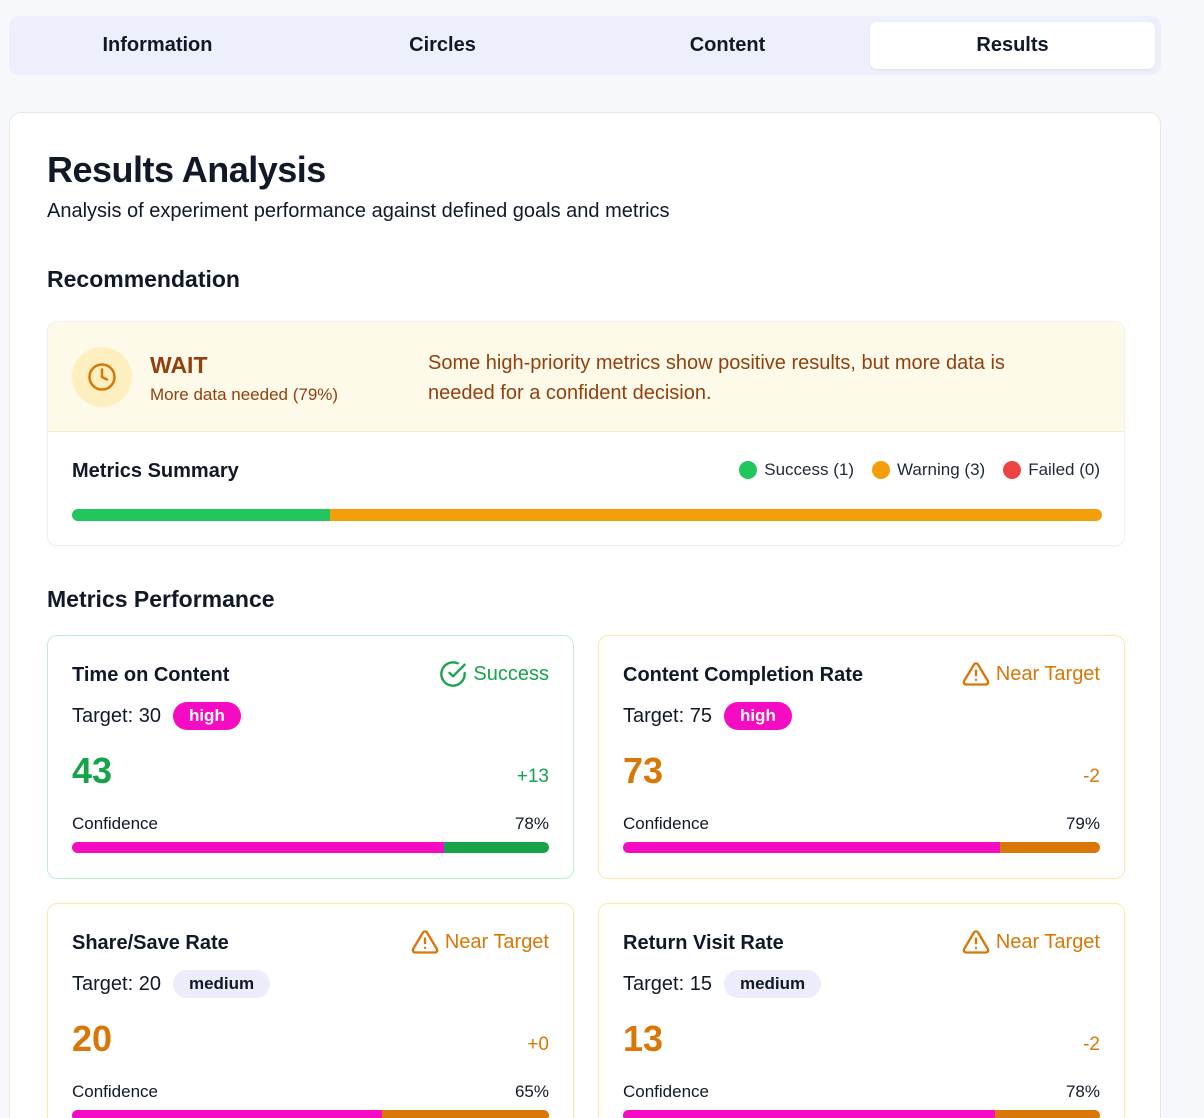  Describe the element at coordinates (1012, 45) in the screenshot. I see `tab-results: Results` at that location.